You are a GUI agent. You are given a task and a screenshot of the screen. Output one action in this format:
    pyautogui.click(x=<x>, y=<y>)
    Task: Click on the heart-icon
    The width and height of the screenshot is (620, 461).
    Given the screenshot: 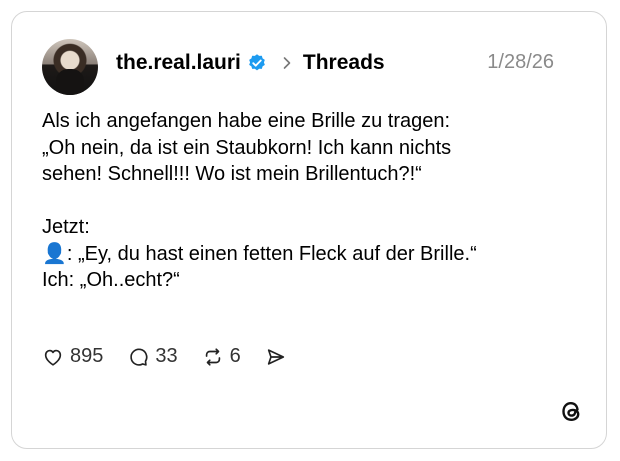 What is the action you would take?
    pyautogui.click(x=53, y=357)
    